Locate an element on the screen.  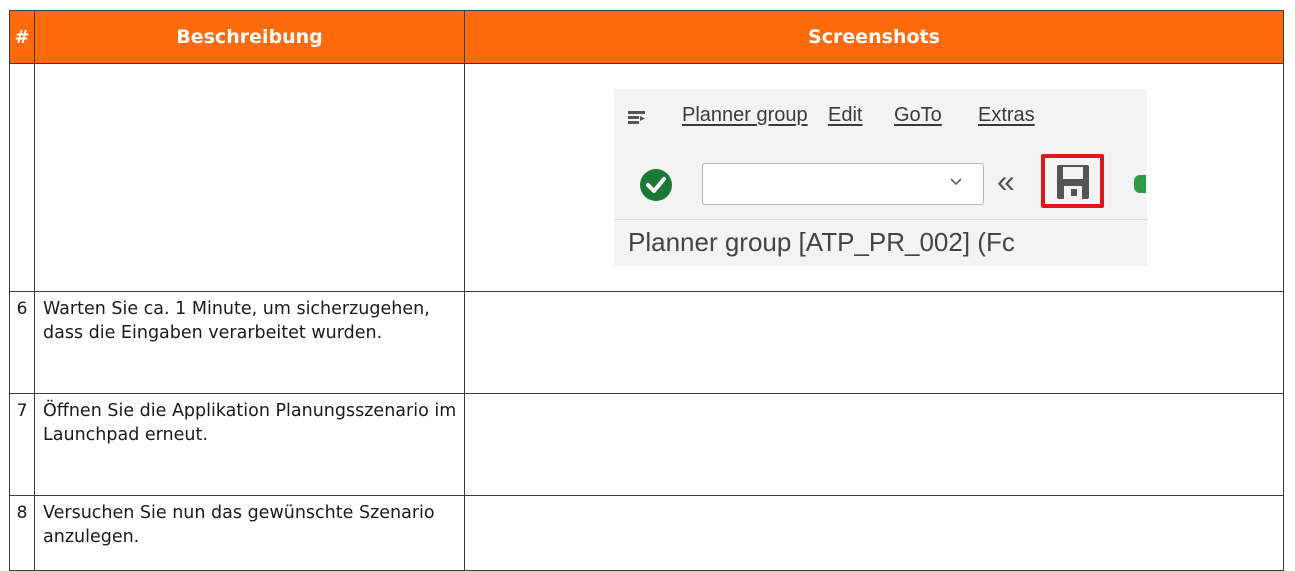
menu-edit: Edit is located at coordinates (845, 115).